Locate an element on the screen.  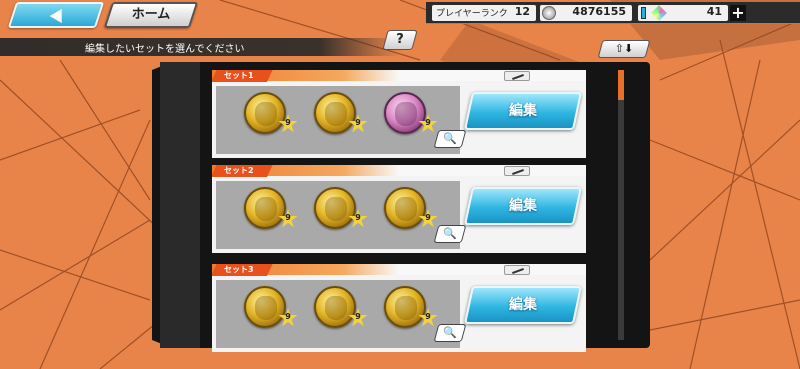
back-button is located at coordinates (56, 15).